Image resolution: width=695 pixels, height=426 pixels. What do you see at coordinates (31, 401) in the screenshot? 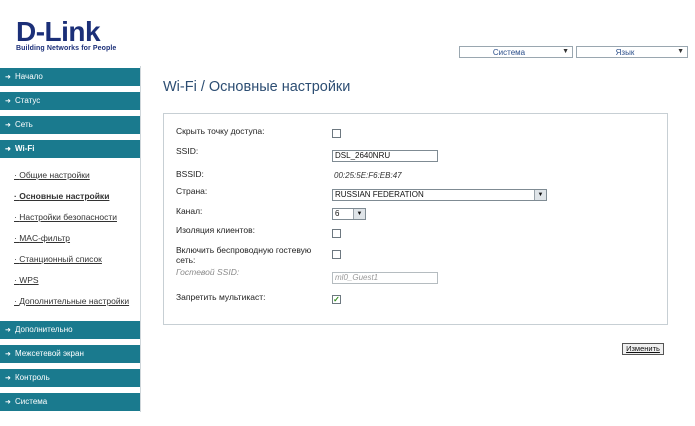
I see `sidebar-item-label: Система` at bounding box center [31, 401].